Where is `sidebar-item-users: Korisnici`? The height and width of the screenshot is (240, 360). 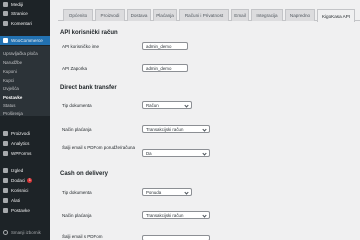
sidebar-item-users: Korisnici is located at coordinates (25, 190).